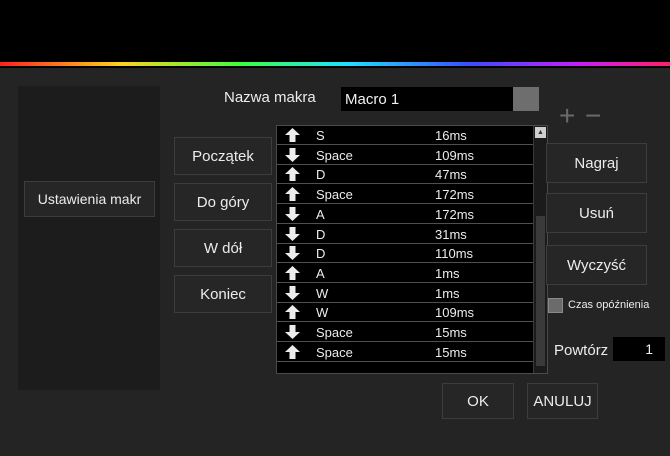 Image resolution: width=670 pixels, height=456 pixels. I want to click on macro-step-row: S 16ms, so click(405, 135).